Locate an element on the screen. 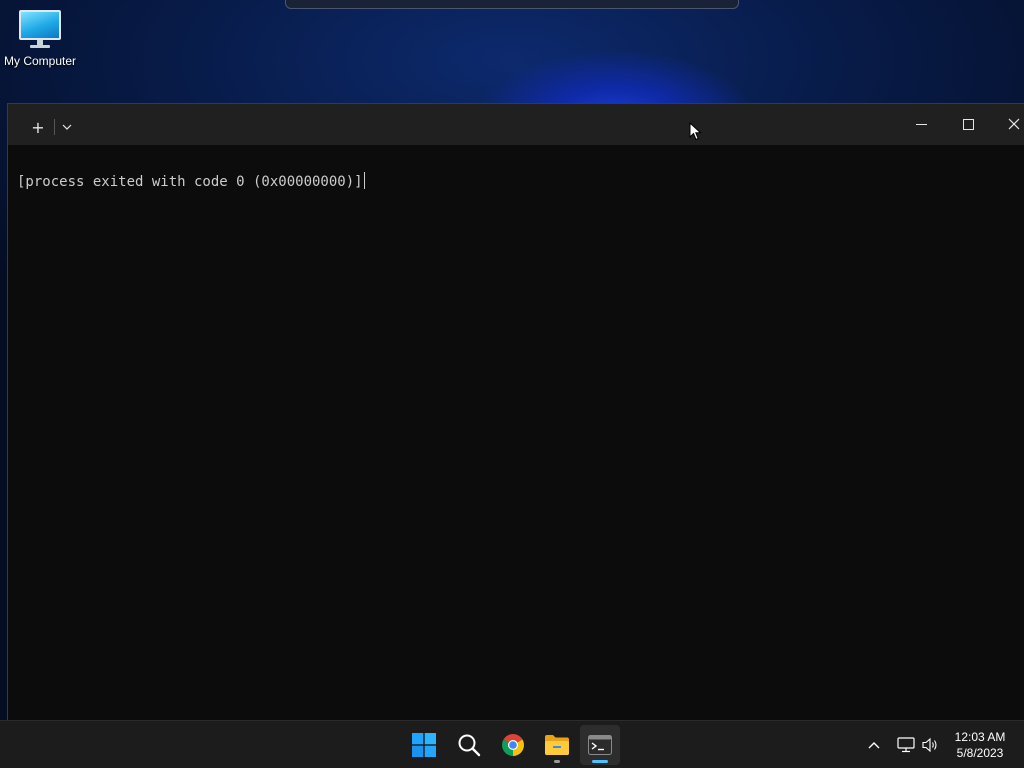 This screenshot has height=768, width=1024. system-tray is located at coordinates (901, 744).